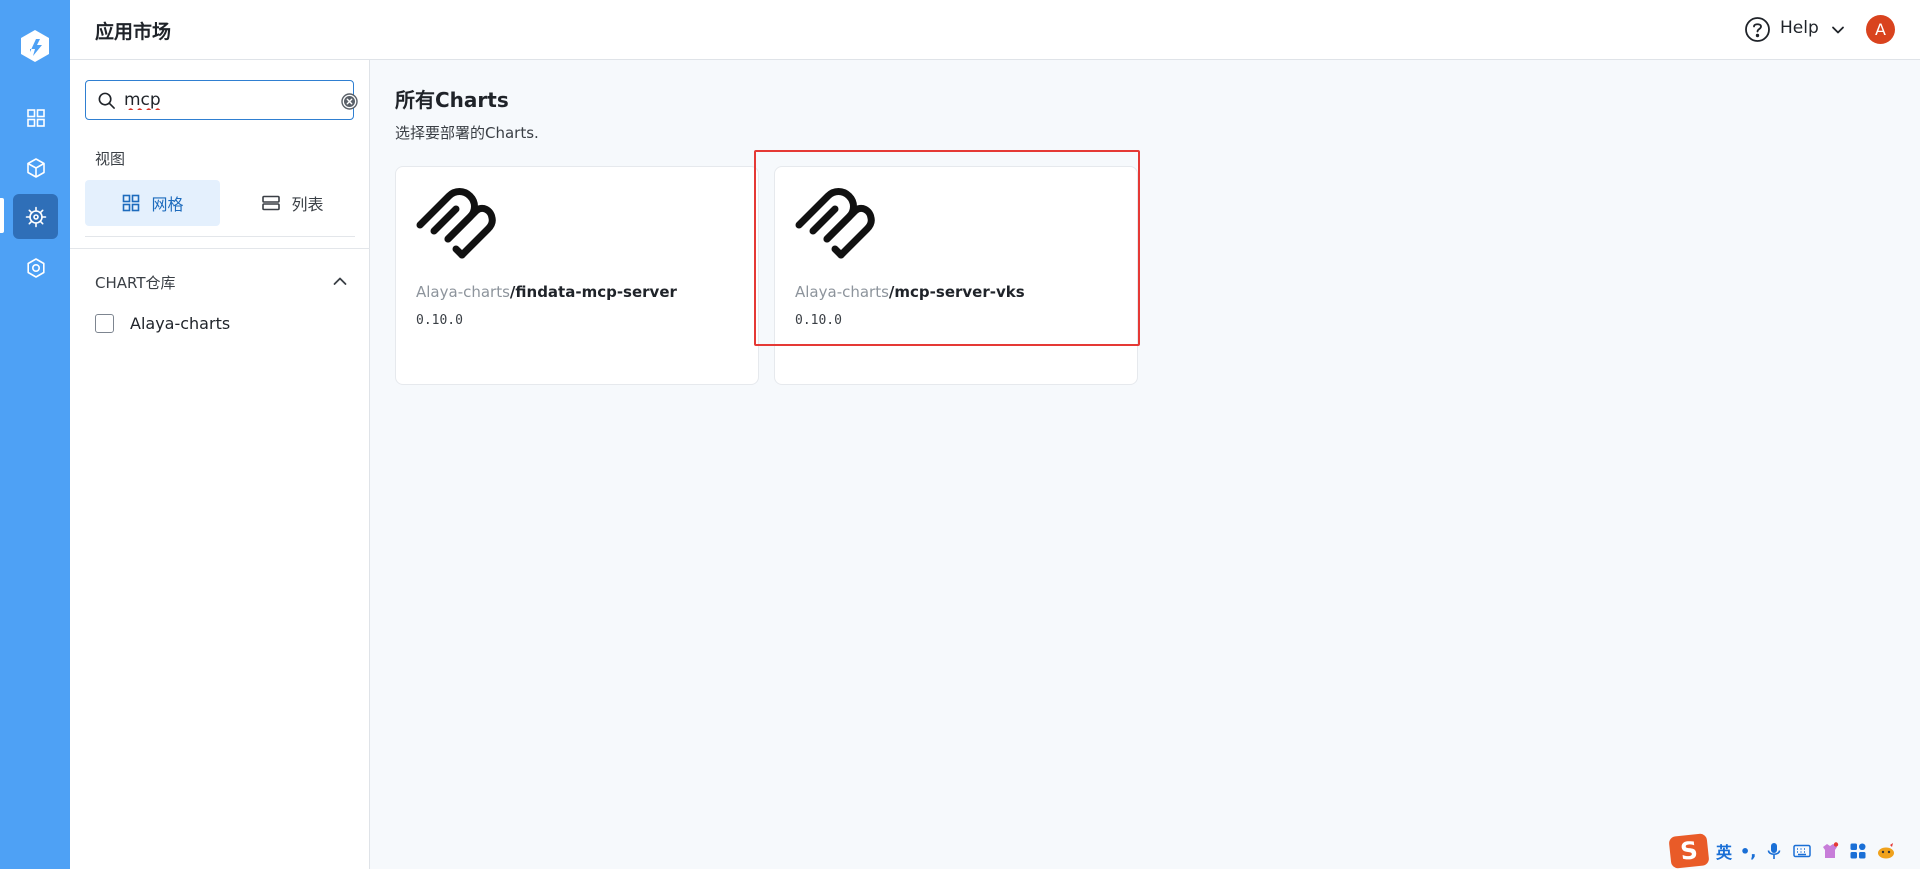 This screenshot has height=869, width=1920. What do you see at coordinates (452, 100) in the screenshot?
I see `section-heading: 所有Charts` at bounding box center [452, 100].